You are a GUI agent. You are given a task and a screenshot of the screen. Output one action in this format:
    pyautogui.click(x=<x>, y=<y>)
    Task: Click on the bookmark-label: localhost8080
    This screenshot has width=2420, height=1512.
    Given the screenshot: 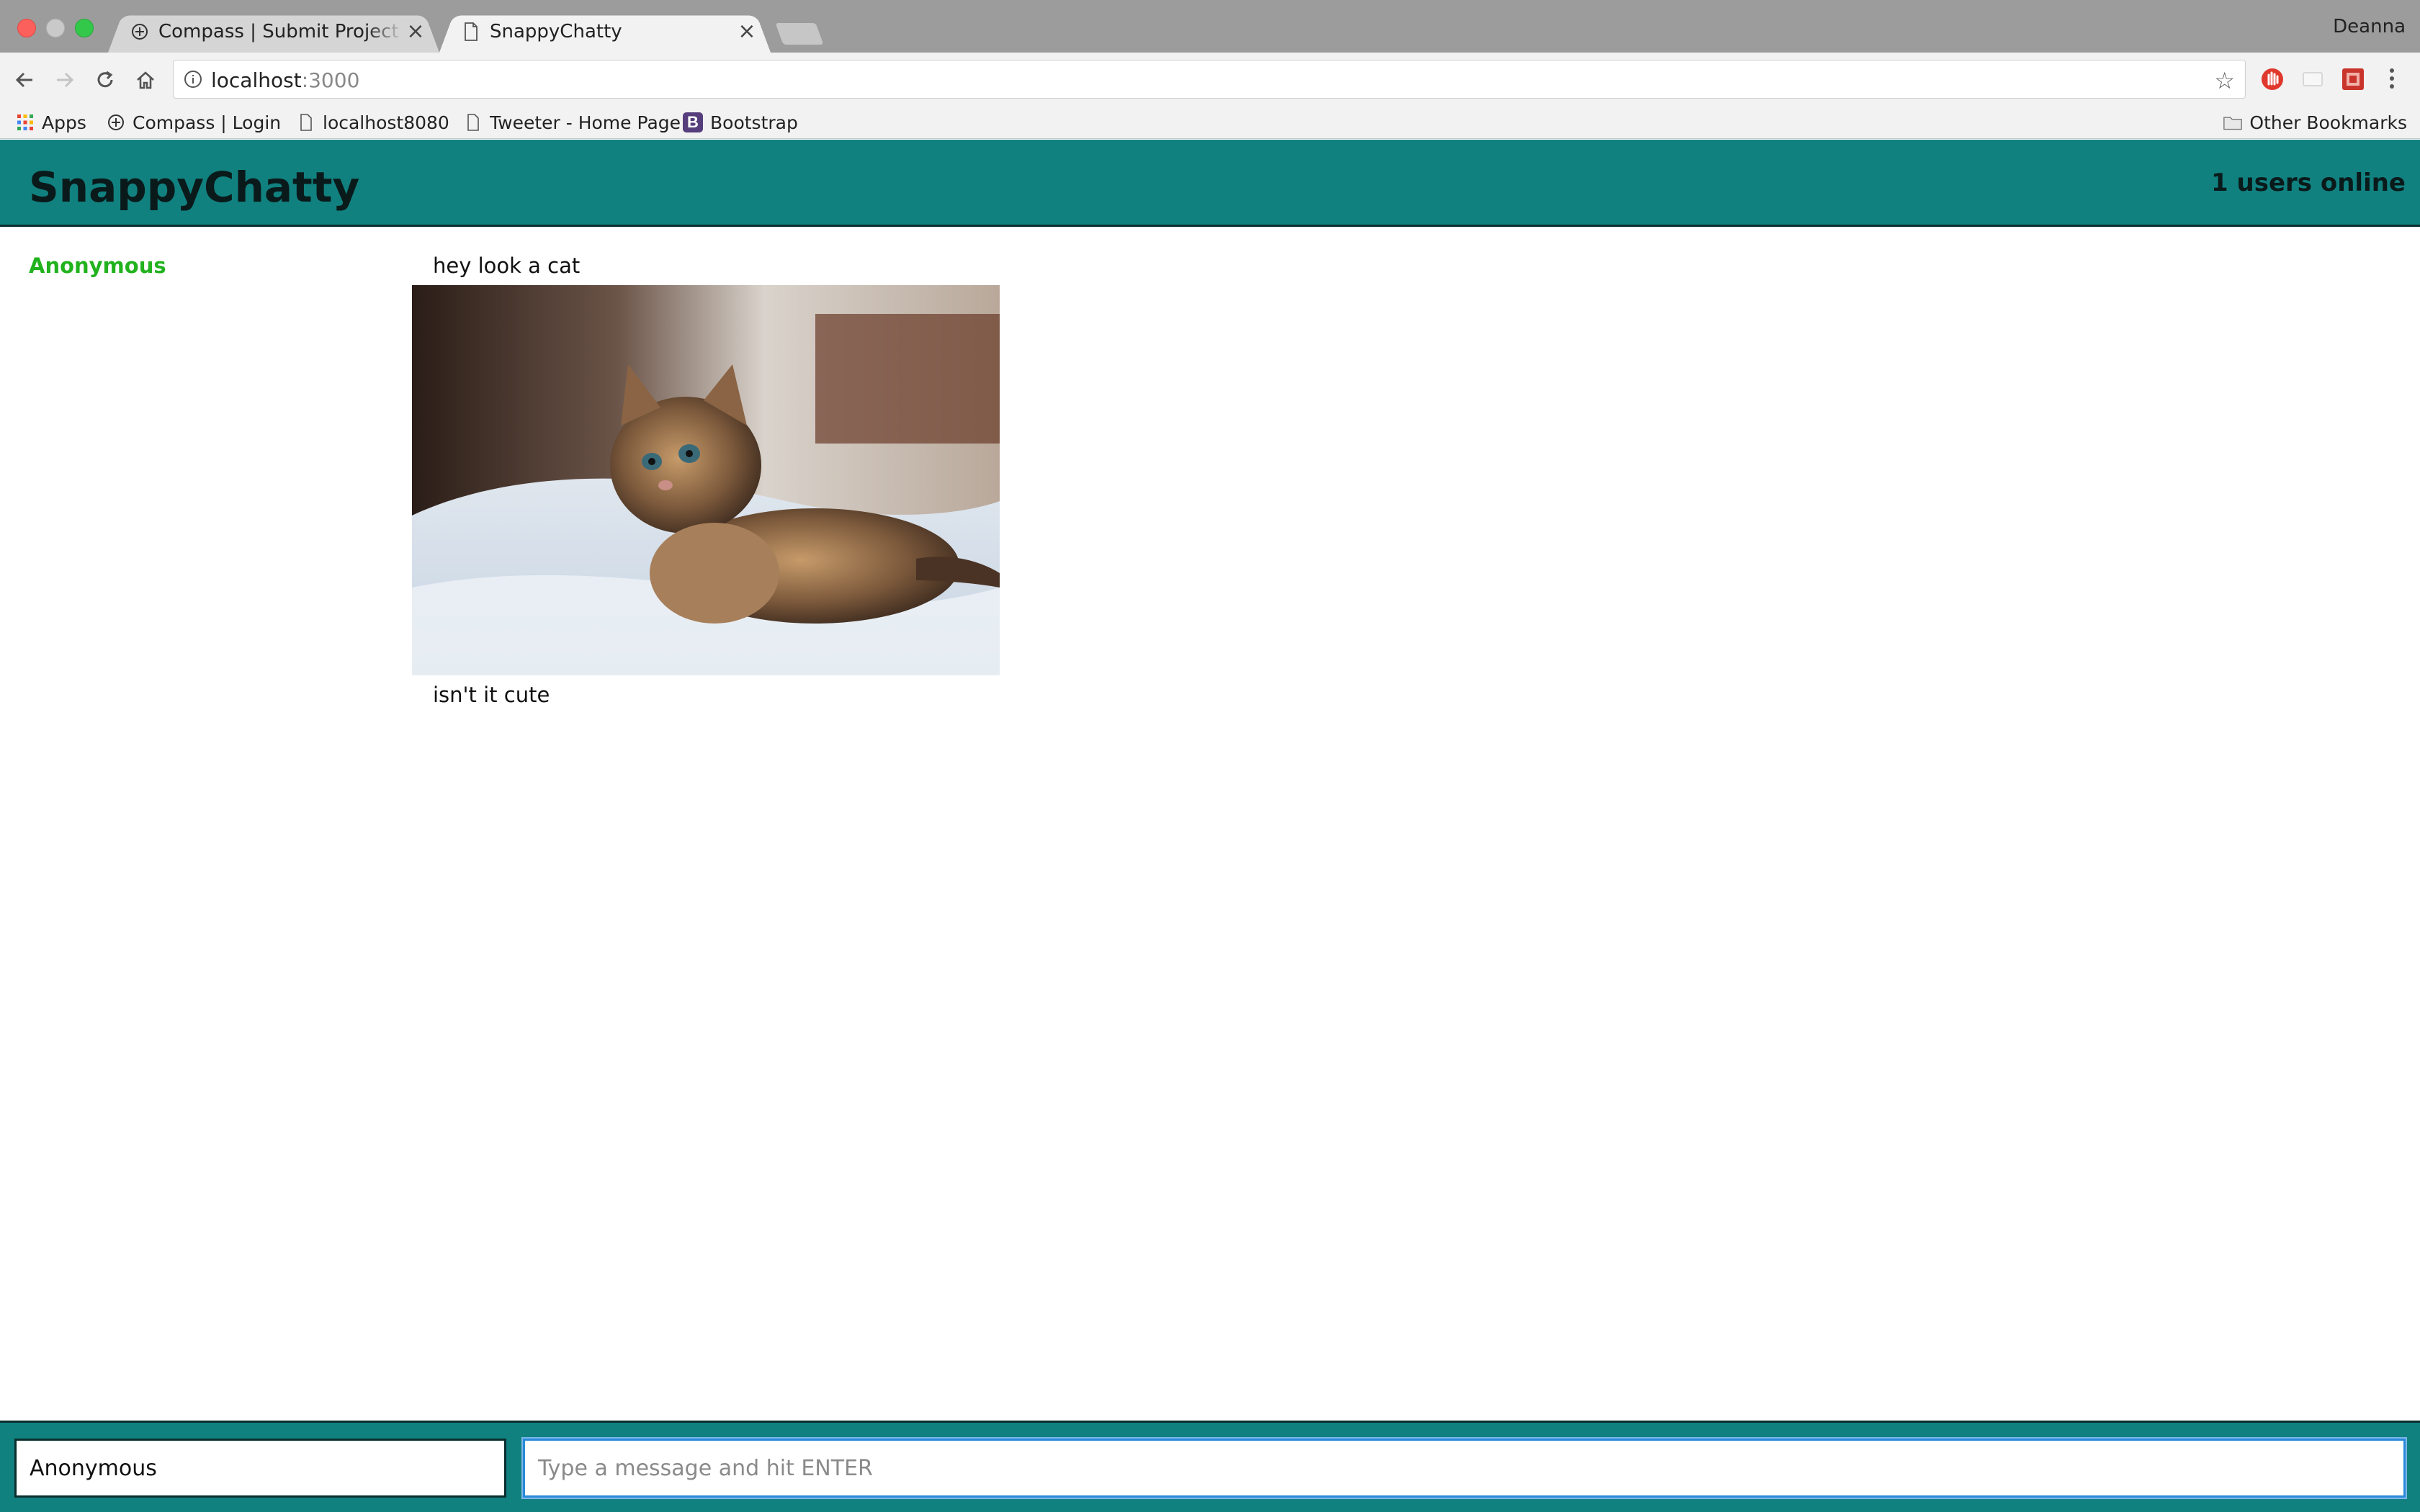 What is the action you would take?
    pyautogui.click(x=386, y=122)
    